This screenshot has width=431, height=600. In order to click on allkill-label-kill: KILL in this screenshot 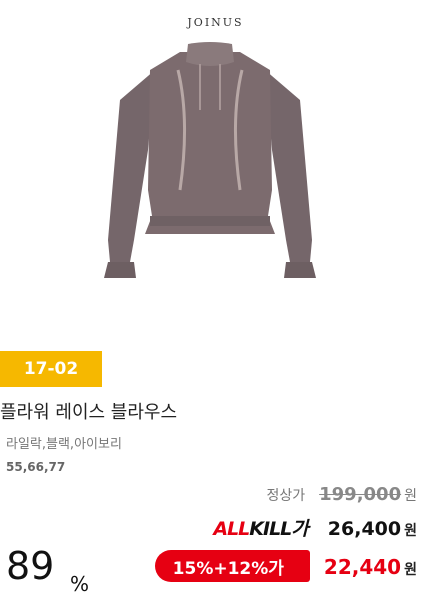, I will do `click(270, 529)`.